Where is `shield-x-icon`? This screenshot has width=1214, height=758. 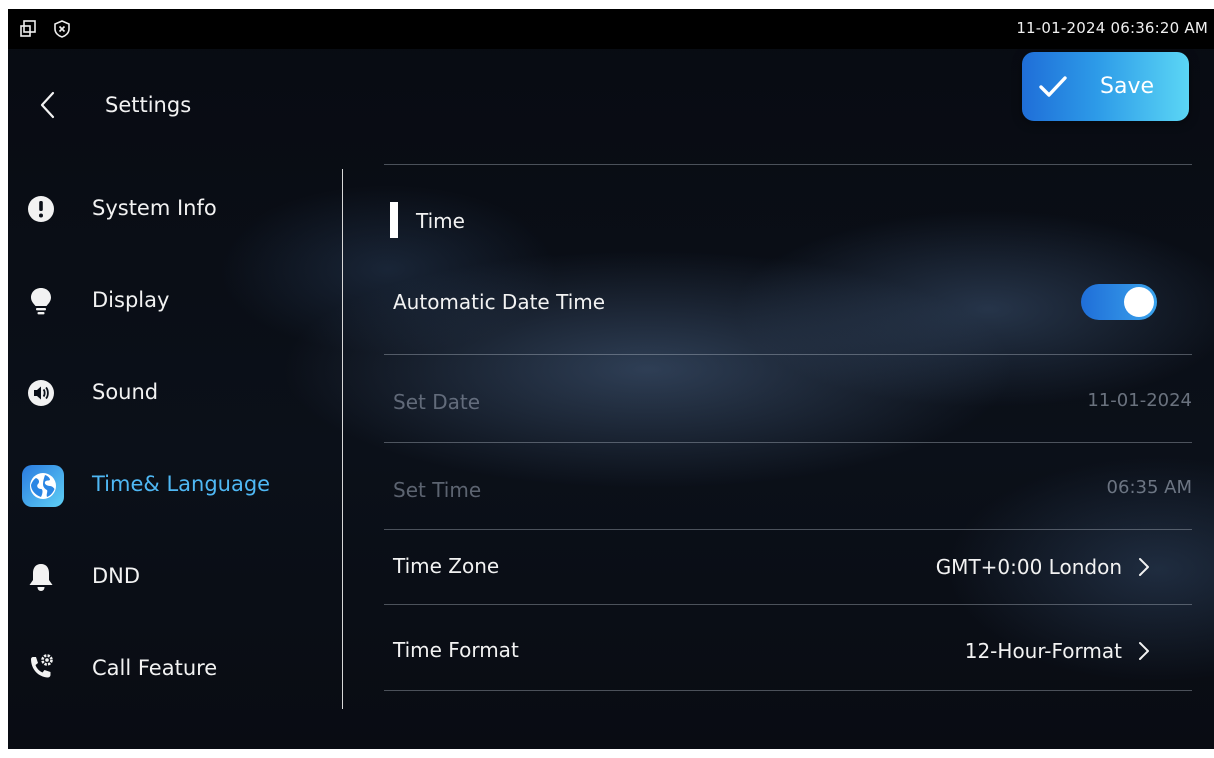
shield-x-icon is located at coordinates (62, 29).